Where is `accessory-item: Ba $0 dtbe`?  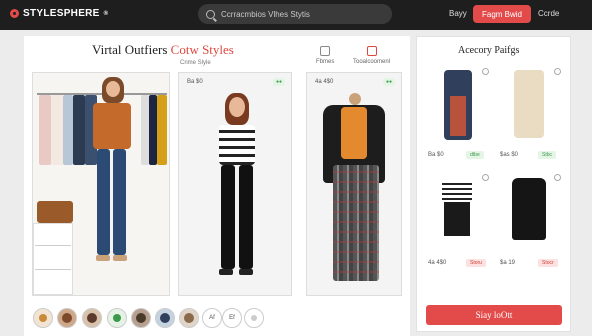 accessory-item: Ba $0 dtbe is located at coordinates (458, 116).